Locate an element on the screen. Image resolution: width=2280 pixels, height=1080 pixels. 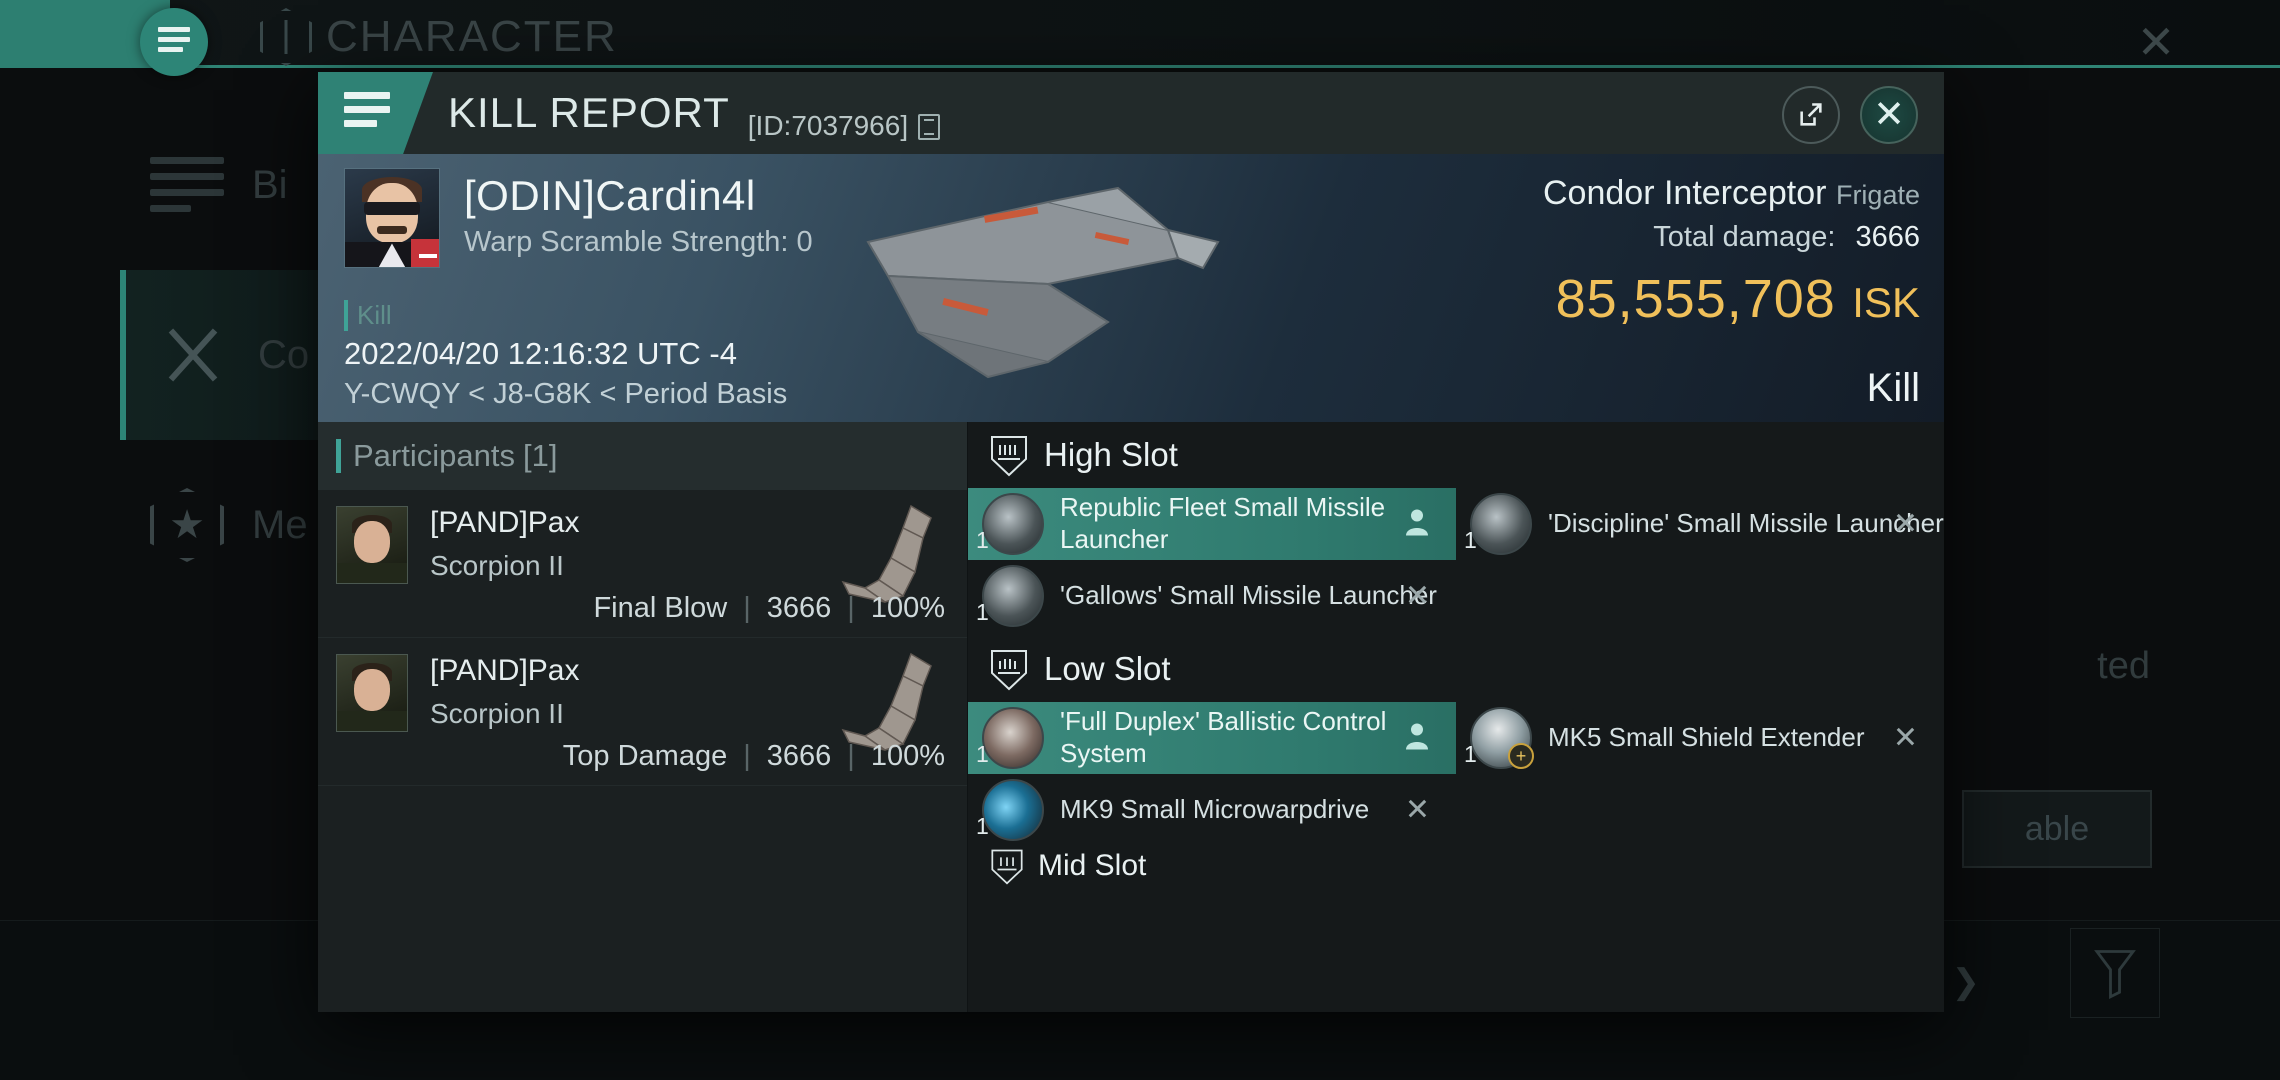
participant-role: Top Damage is located at coordinates (645, 756).